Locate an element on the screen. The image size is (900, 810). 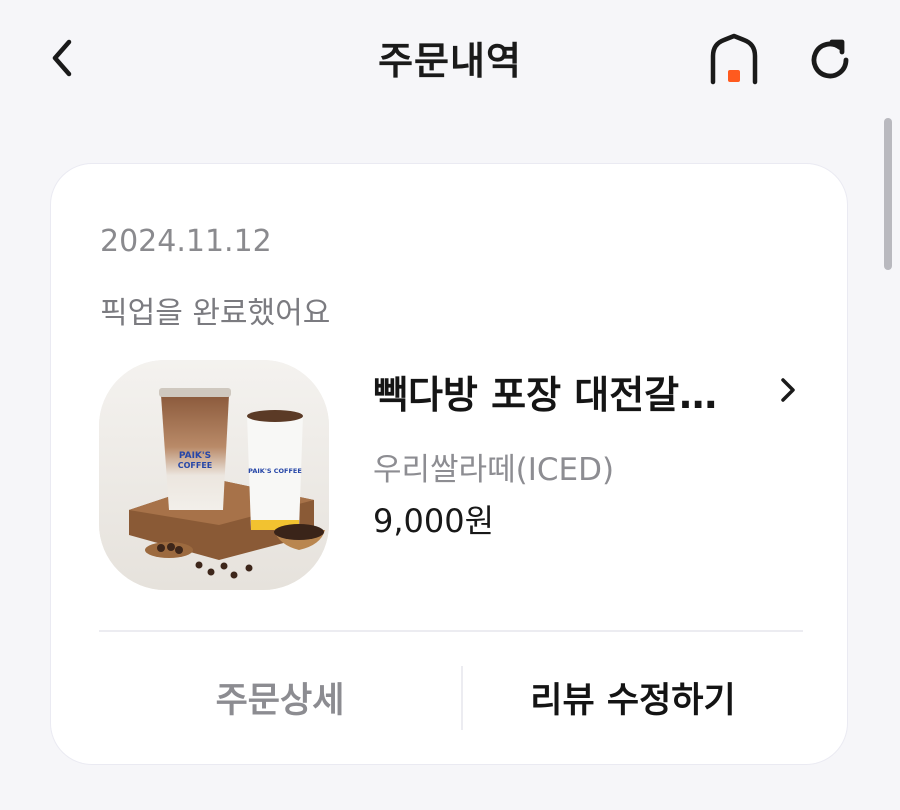
order-status: 픽업을 완료했어요 is located at coordinates (215, 313).